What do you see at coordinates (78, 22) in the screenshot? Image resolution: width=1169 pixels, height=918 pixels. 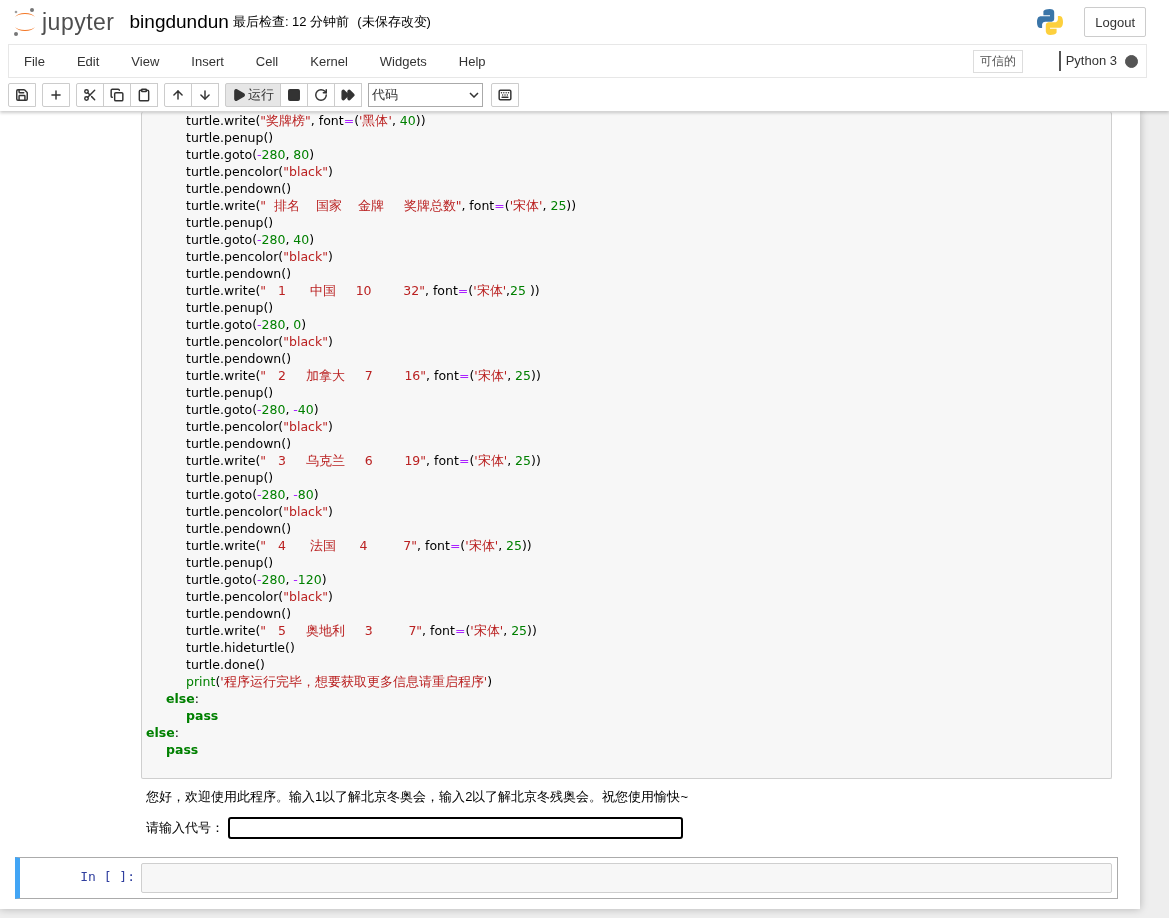 I see `jupyter-logo-text: jupyter` at bounding box center [78, 22].